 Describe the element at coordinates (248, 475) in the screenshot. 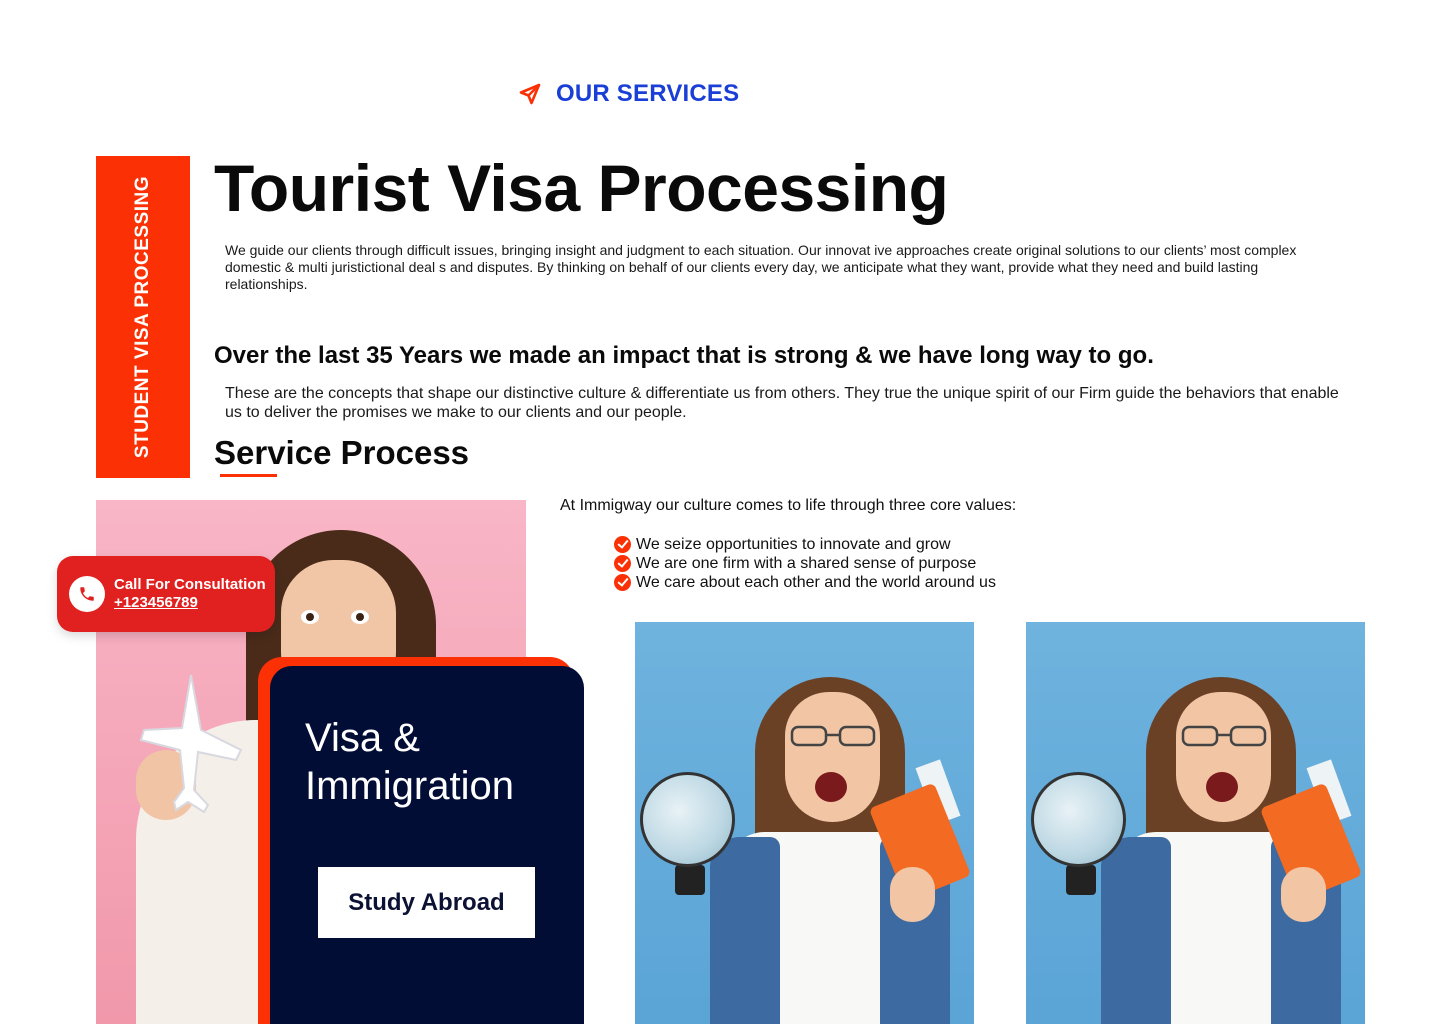

I see `heading-underline` at that location.